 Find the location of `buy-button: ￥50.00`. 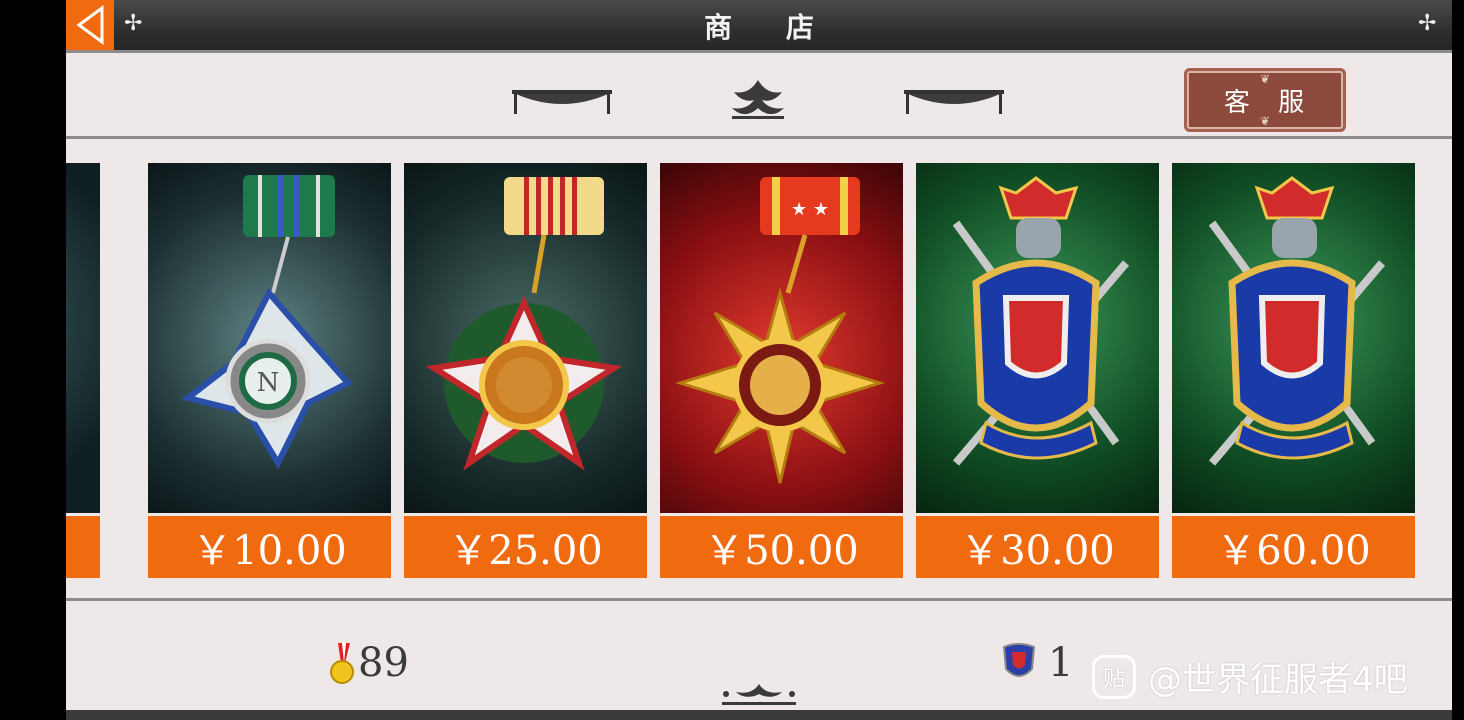

buy-button: ￥50.00 is located at coordinates (781, 547).